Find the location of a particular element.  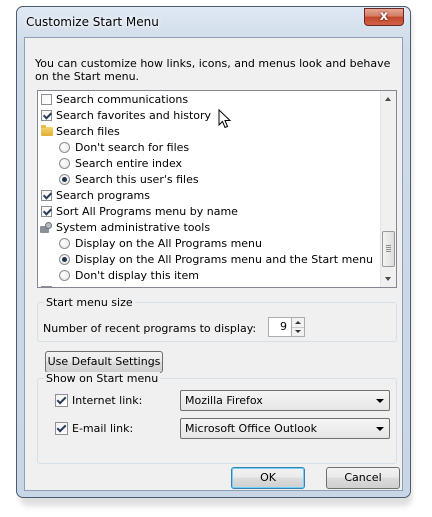

list-item: Search favorites and history is located at coordinates (209, 116).